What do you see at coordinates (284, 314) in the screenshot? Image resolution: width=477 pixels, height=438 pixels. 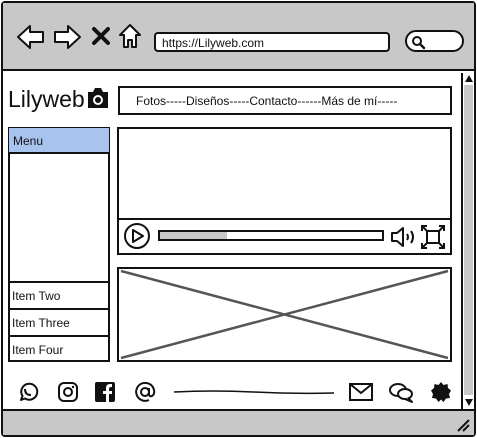 I see `image-placeholder-cross` at bounding box center [284, 314].